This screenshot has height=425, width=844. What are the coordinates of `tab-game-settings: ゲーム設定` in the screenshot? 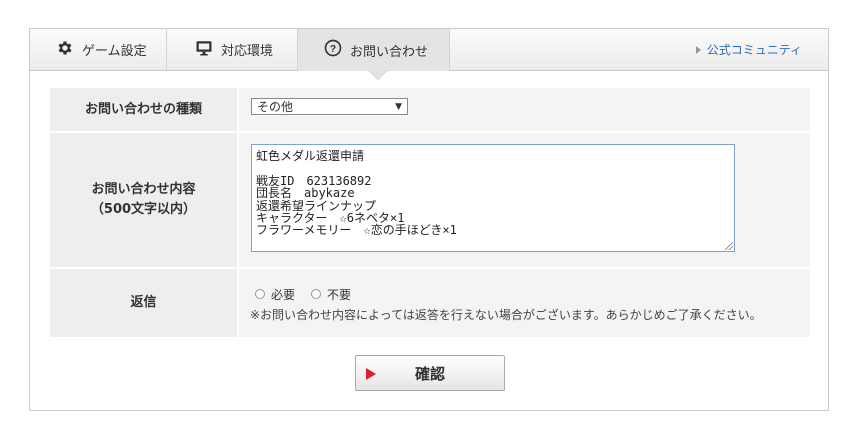 It's located at (98, 49).